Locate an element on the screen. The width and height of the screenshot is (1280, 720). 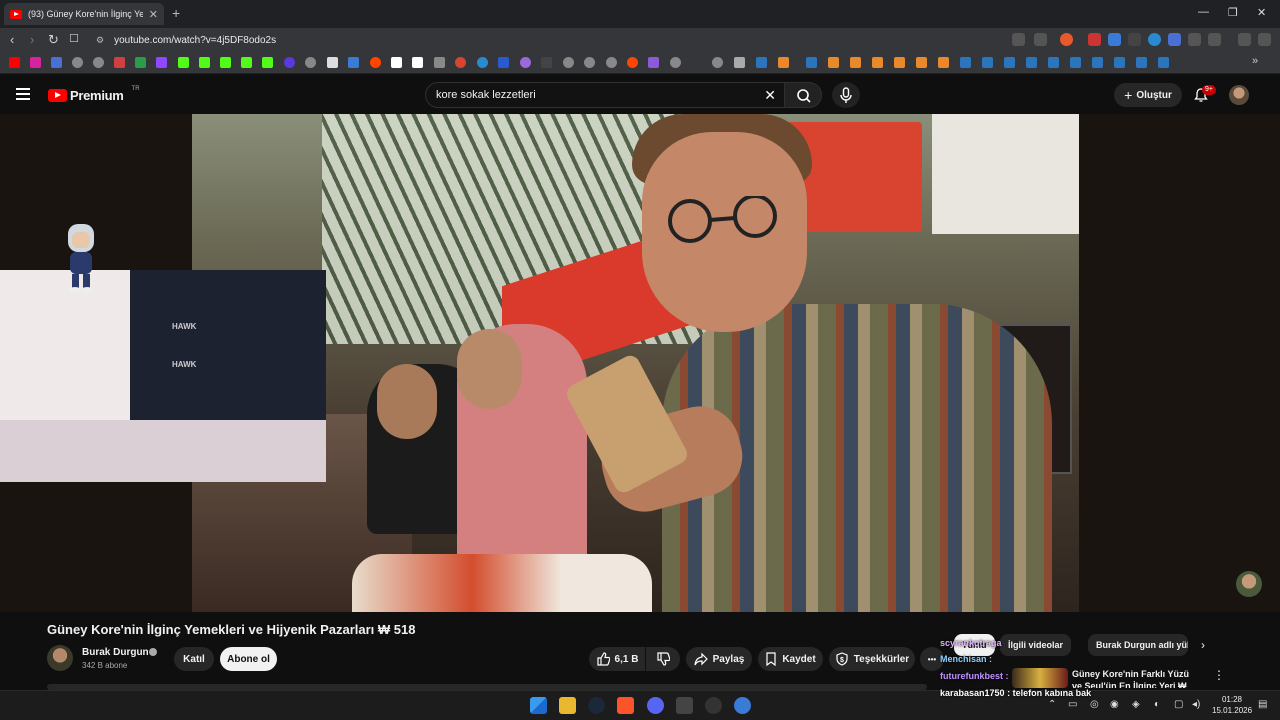
bookmark-icon: ☐ is located at coordinates (74, 38).